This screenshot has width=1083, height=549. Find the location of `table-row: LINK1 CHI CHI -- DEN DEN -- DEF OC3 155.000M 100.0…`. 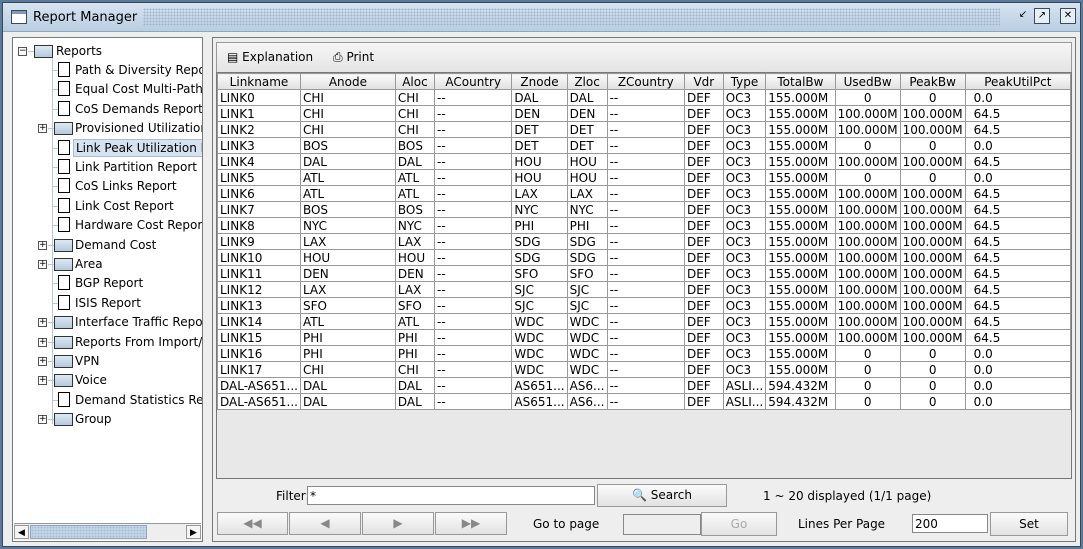

table-row: LINK1 CHI CHI -- DEN DEN -- DEF OC3 155.000M 100.0… is located at coordinates (644, 113).